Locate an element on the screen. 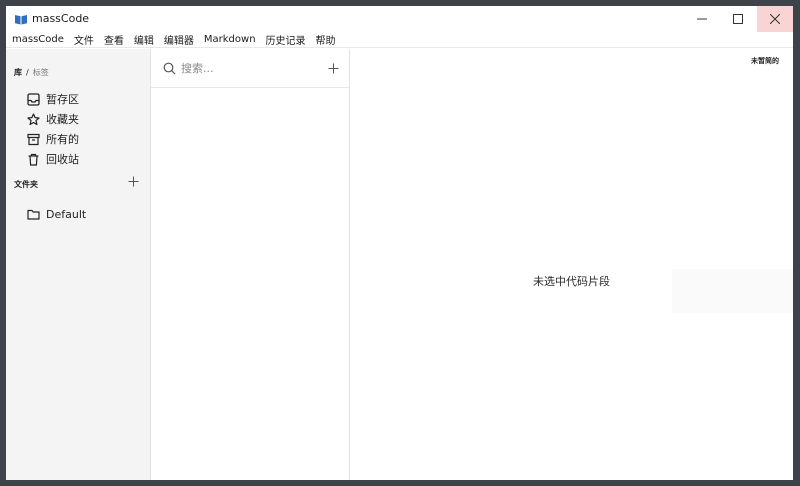 The width and height of the screenshot is (800, 486). inbox-icon is located at coordinates (33, 99).